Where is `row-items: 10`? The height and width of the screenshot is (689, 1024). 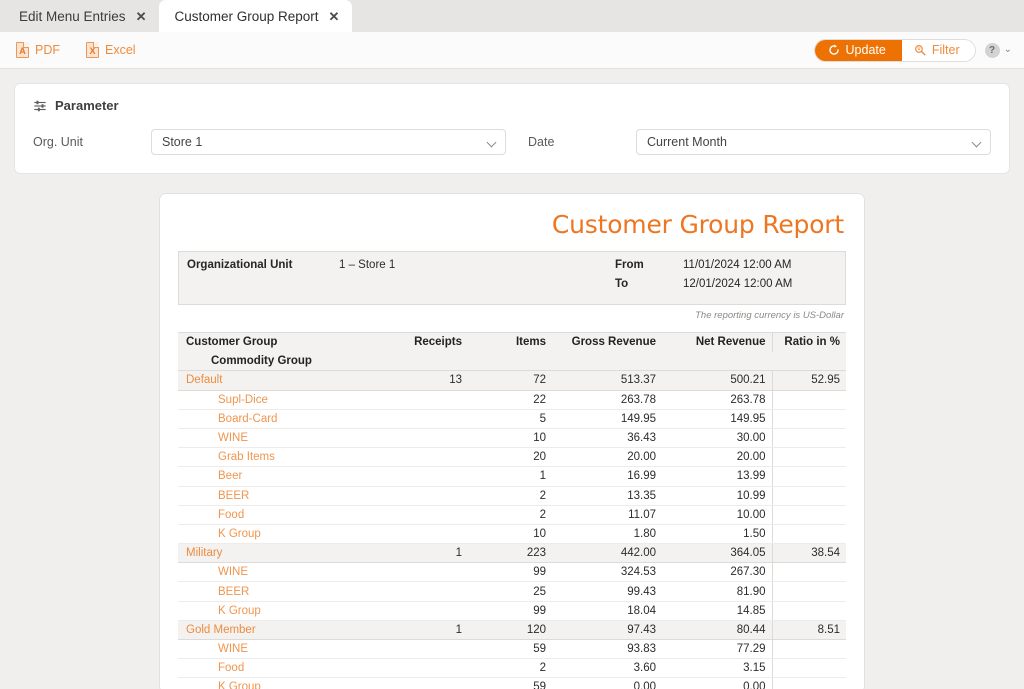
row-items: 10 is located at coordinates (510, 534).